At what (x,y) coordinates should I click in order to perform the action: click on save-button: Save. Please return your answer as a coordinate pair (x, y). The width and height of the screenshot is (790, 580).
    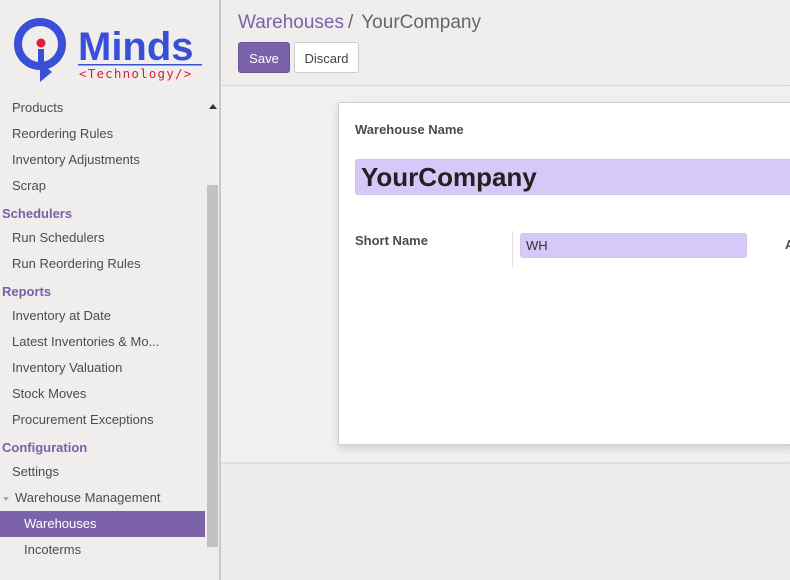
    Looking at the image, I should click on (264, 57).